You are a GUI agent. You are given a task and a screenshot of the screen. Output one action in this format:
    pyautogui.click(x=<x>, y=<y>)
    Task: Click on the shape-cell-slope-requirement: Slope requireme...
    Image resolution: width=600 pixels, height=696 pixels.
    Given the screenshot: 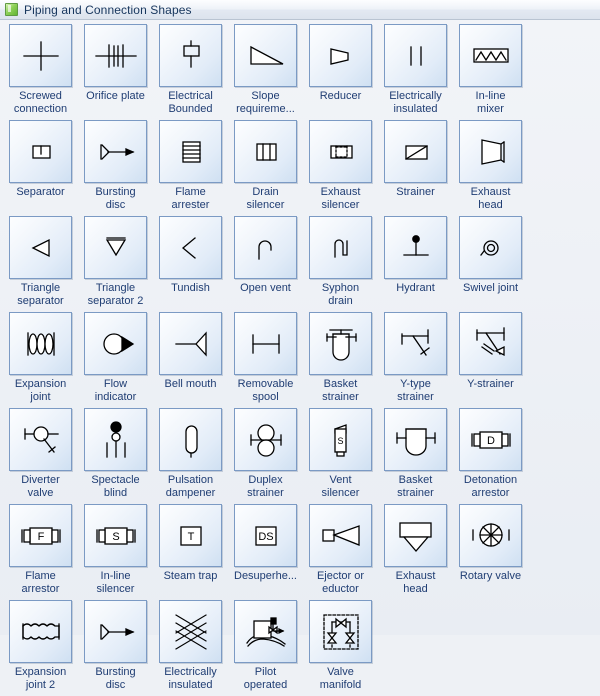 What is the action you would take?
    pyautogui.click(x=265, y=70)
    